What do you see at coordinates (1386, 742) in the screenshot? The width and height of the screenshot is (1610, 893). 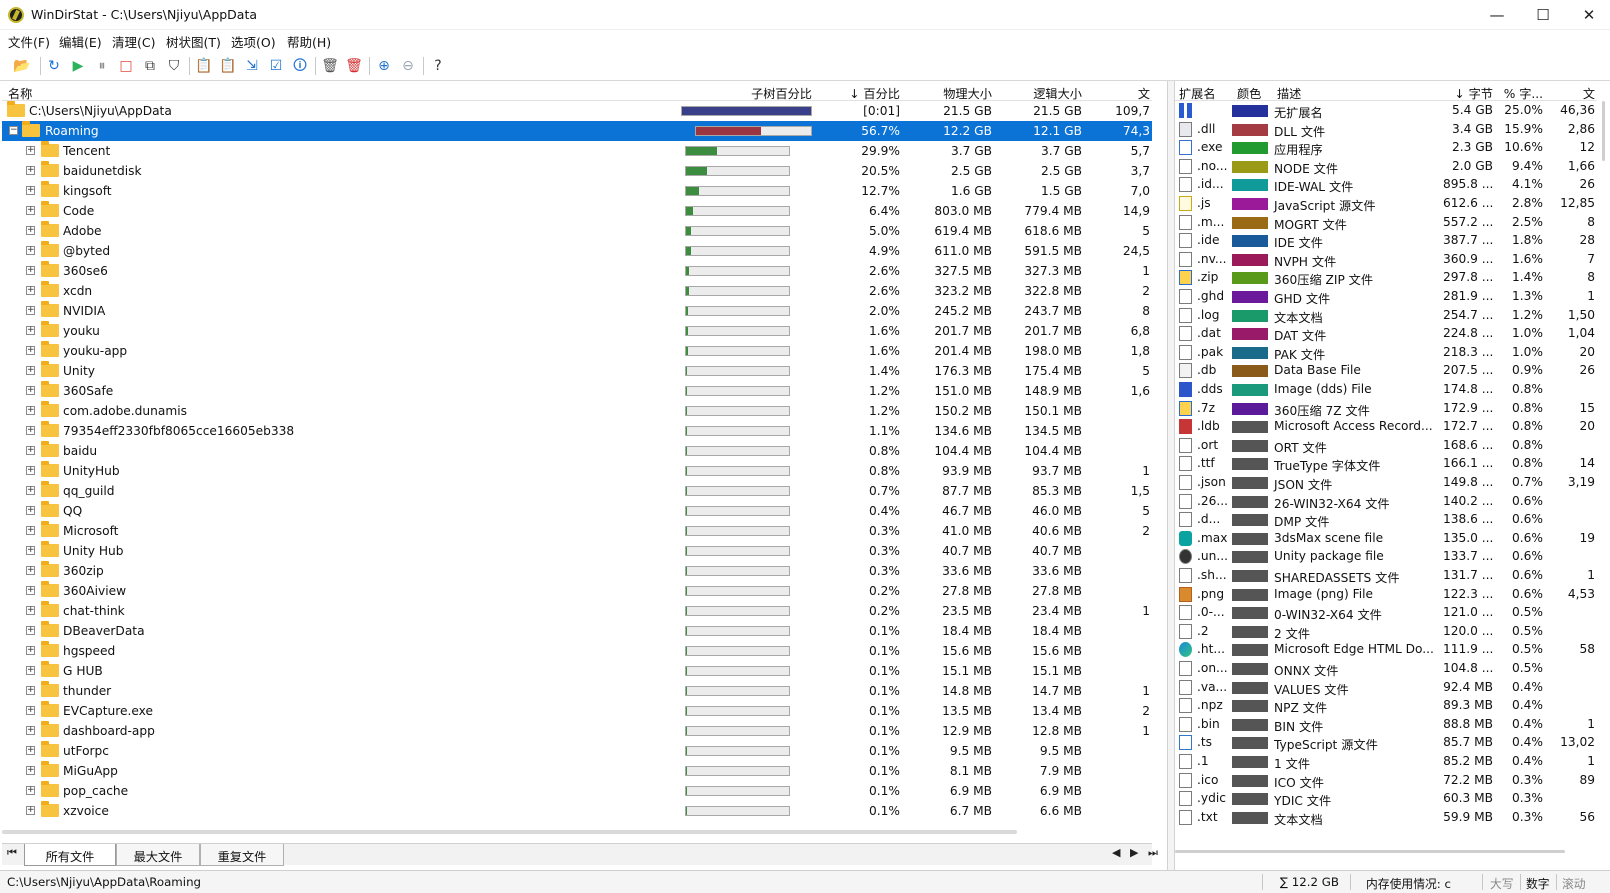 I see `ext-row-ts: .ts TypeScript 源文件 85.7 MB 0.4% 13,02` at bounding box center [1386, 742].